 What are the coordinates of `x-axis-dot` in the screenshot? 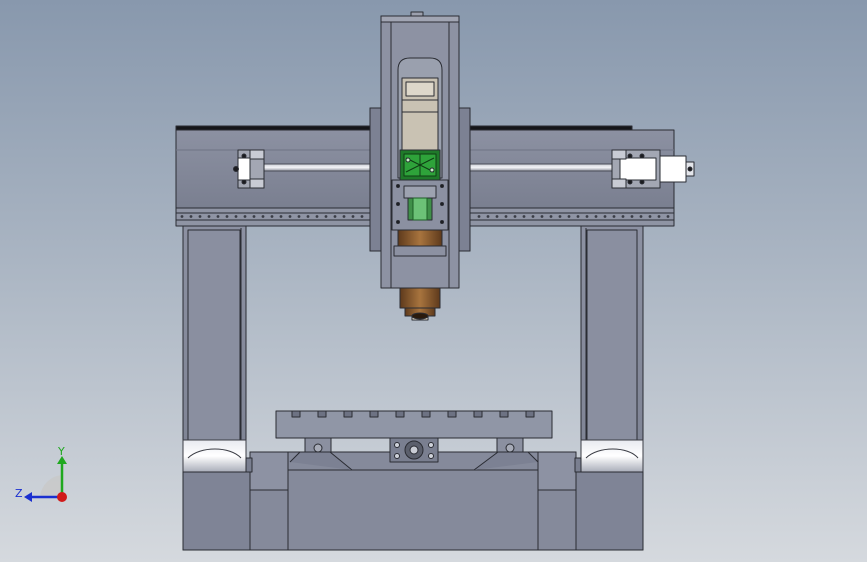 It's located at (62, 497).